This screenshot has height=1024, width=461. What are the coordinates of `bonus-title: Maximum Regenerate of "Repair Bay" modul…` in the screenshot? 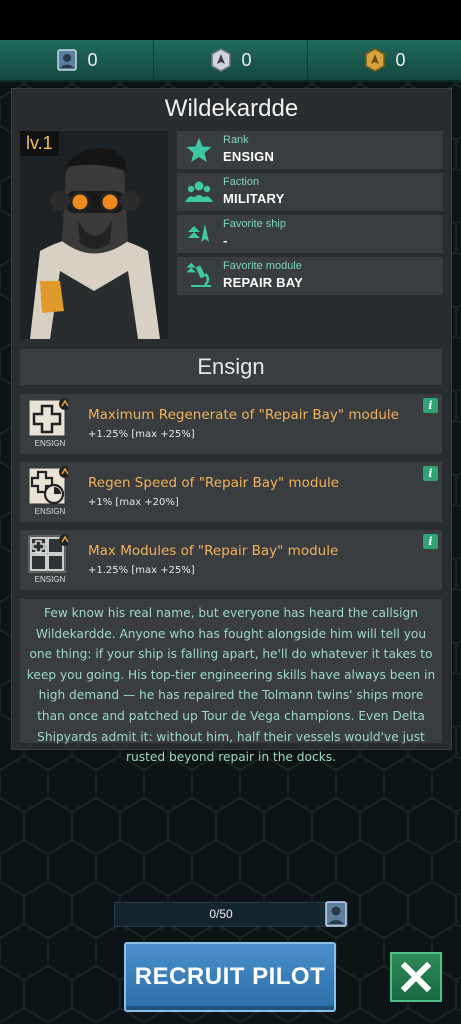 It's located at (243, 415).